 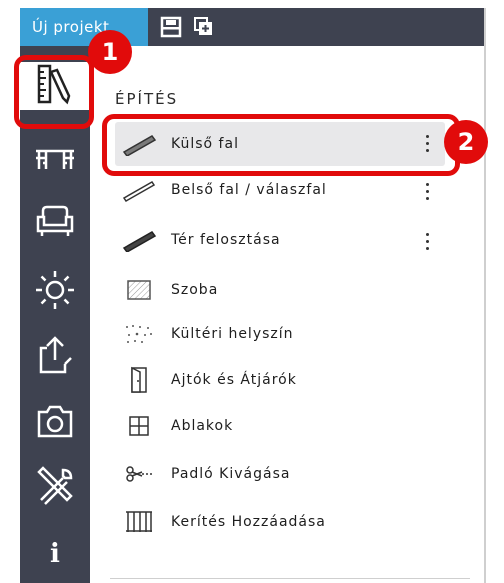 What do you see at coordinates (139, 240) in the screenshot?
I see `space-divider-icon` at bounding box center [139, 240].